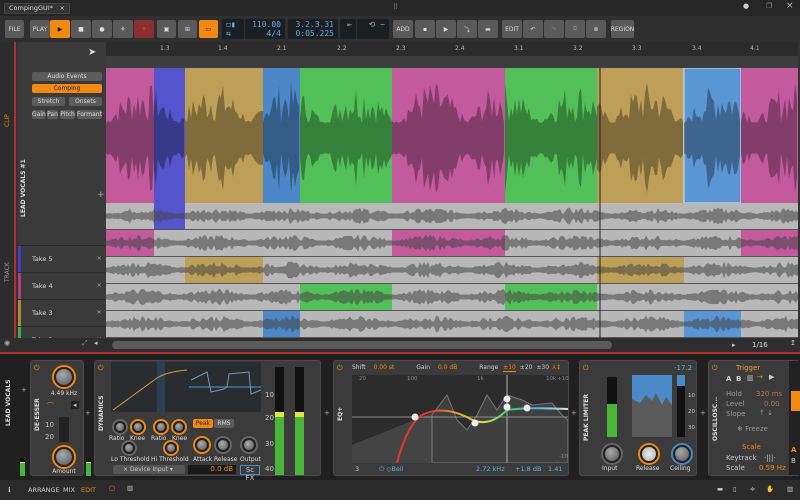 The width and height of the screenshot is (800, 500). I want to click on play-button: ▶, so click(60, 29).